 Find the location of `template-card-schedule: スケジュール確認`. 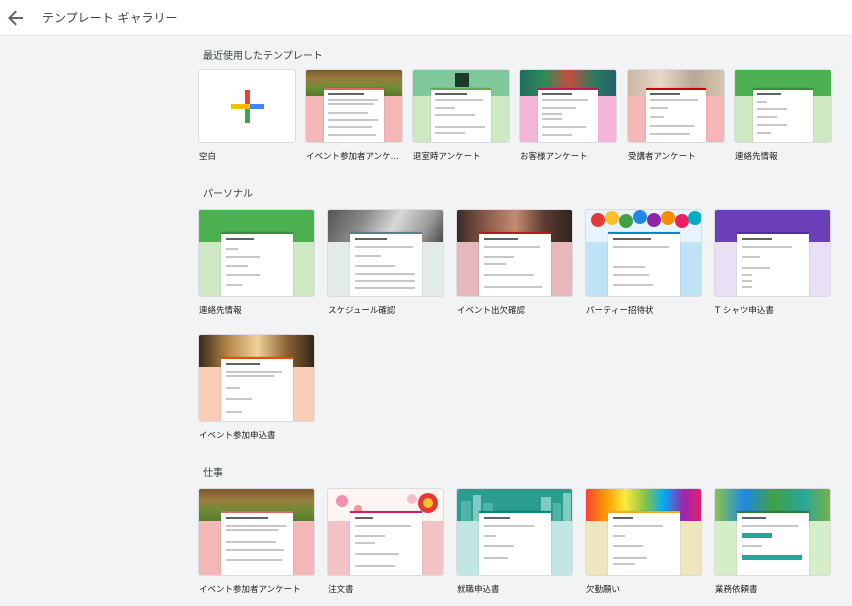

template-card-schedule: スケジュール確認 is located at coordinates (385, 264).